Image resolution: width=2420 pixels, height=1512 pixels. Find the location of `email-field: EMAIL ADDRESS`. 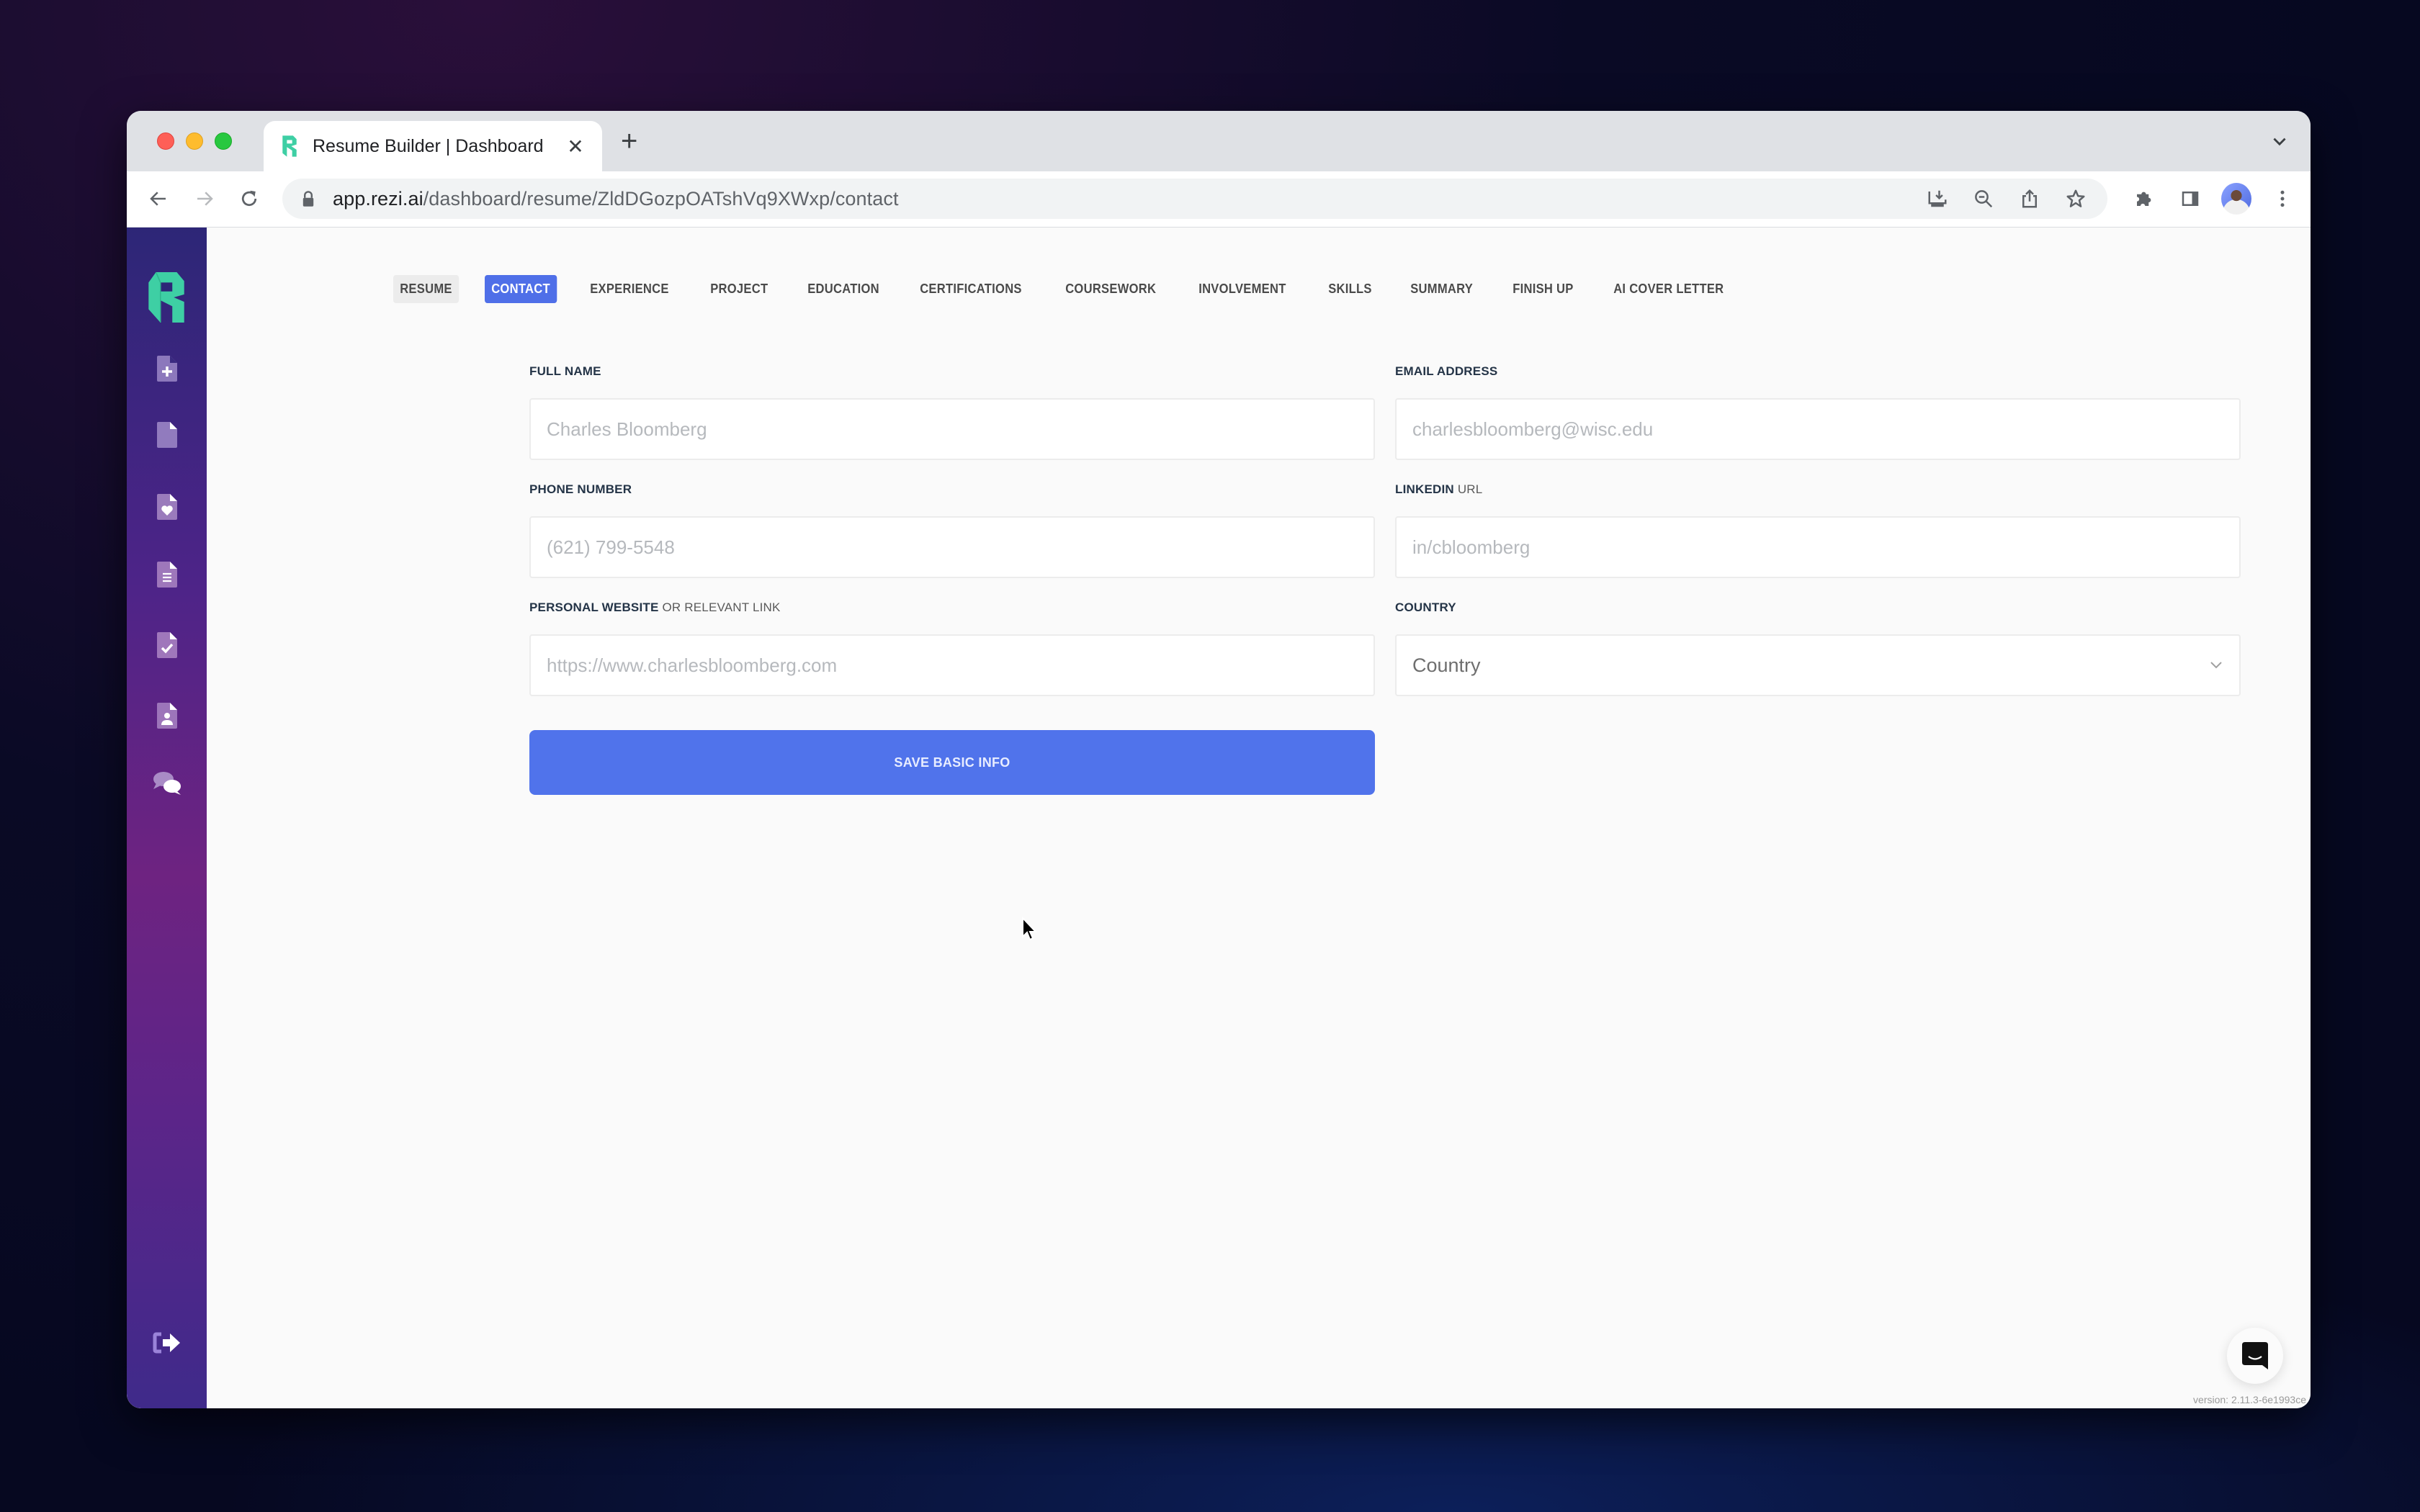

email-field: EMAIL ADDRESS is located at coordinates (1818, 412).